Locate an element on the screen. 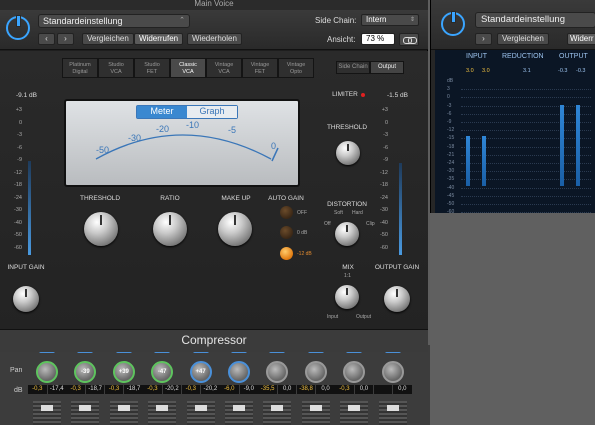 Image resolution: width=595 pixels, height=425 pixels. mix-knob is located at coordinates (347, 297).